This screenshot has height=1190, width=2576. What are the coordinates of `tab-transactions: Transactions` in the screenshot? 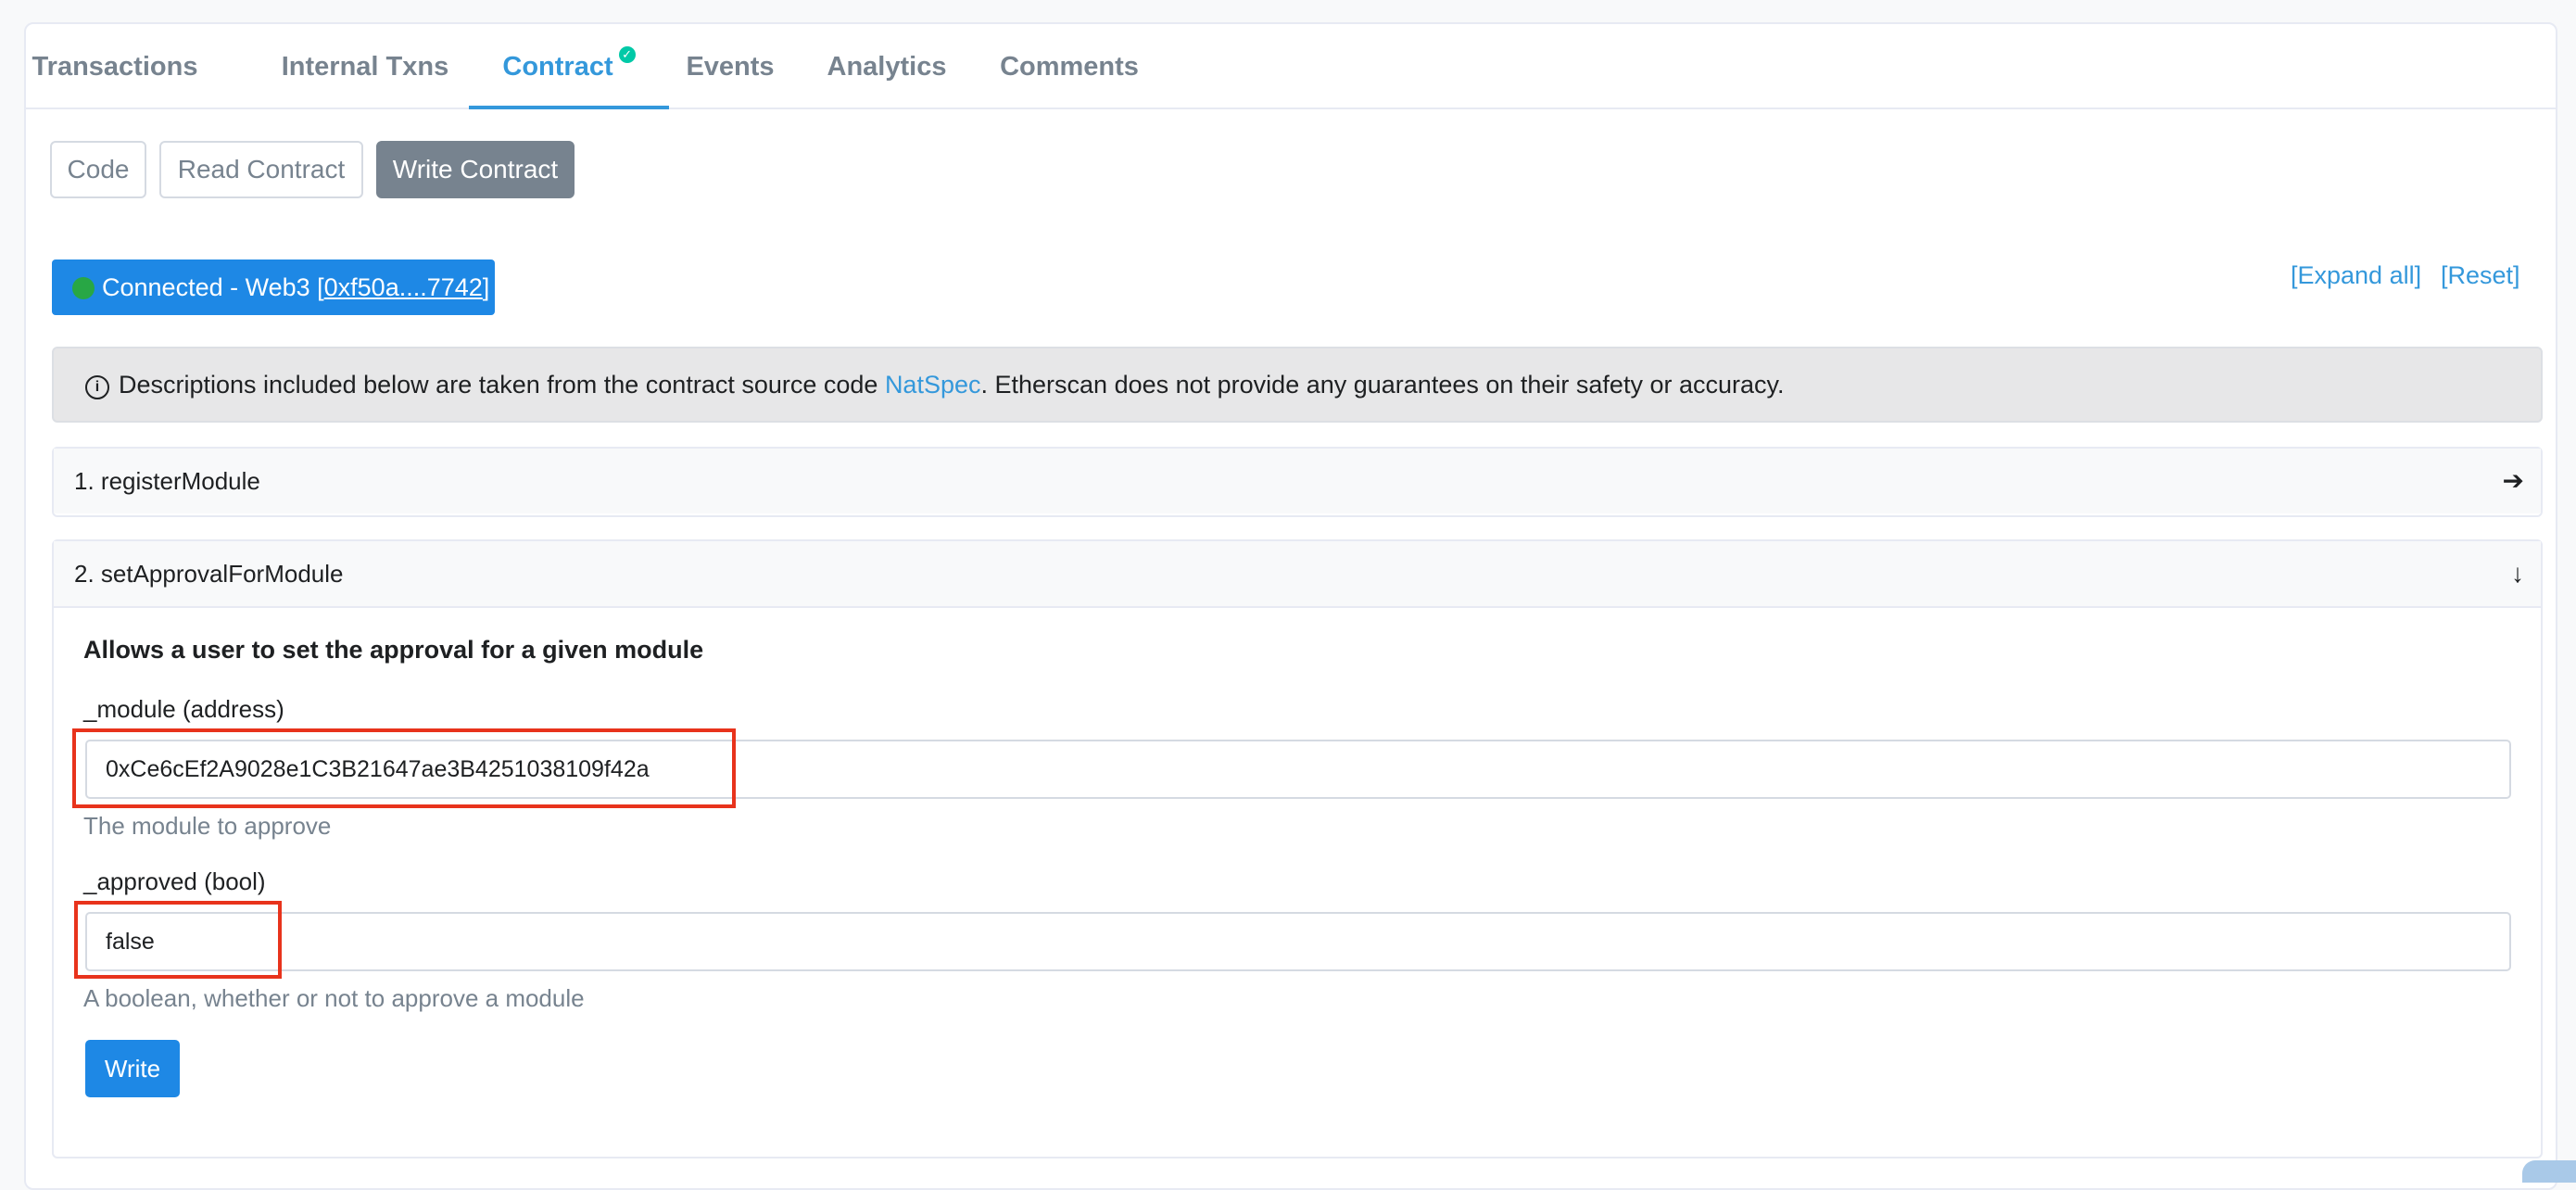 It's located at (115, 66).